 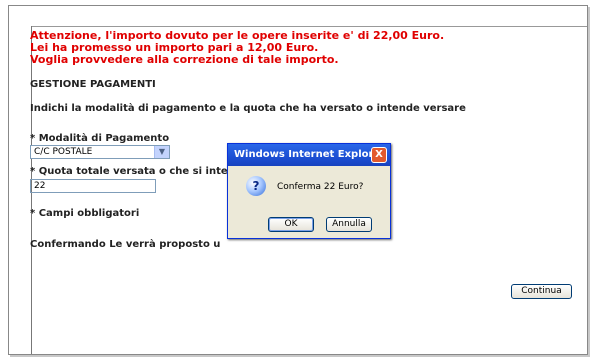 I want to click on chevron-down-icon: ▼, so click(x=161, y=152).